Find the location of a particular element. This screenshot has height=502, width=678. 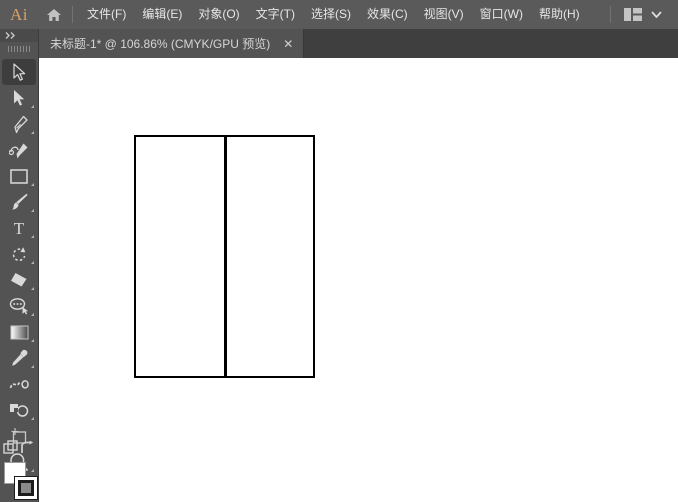

eyedropper-tool is located at coordinates (19, 358).